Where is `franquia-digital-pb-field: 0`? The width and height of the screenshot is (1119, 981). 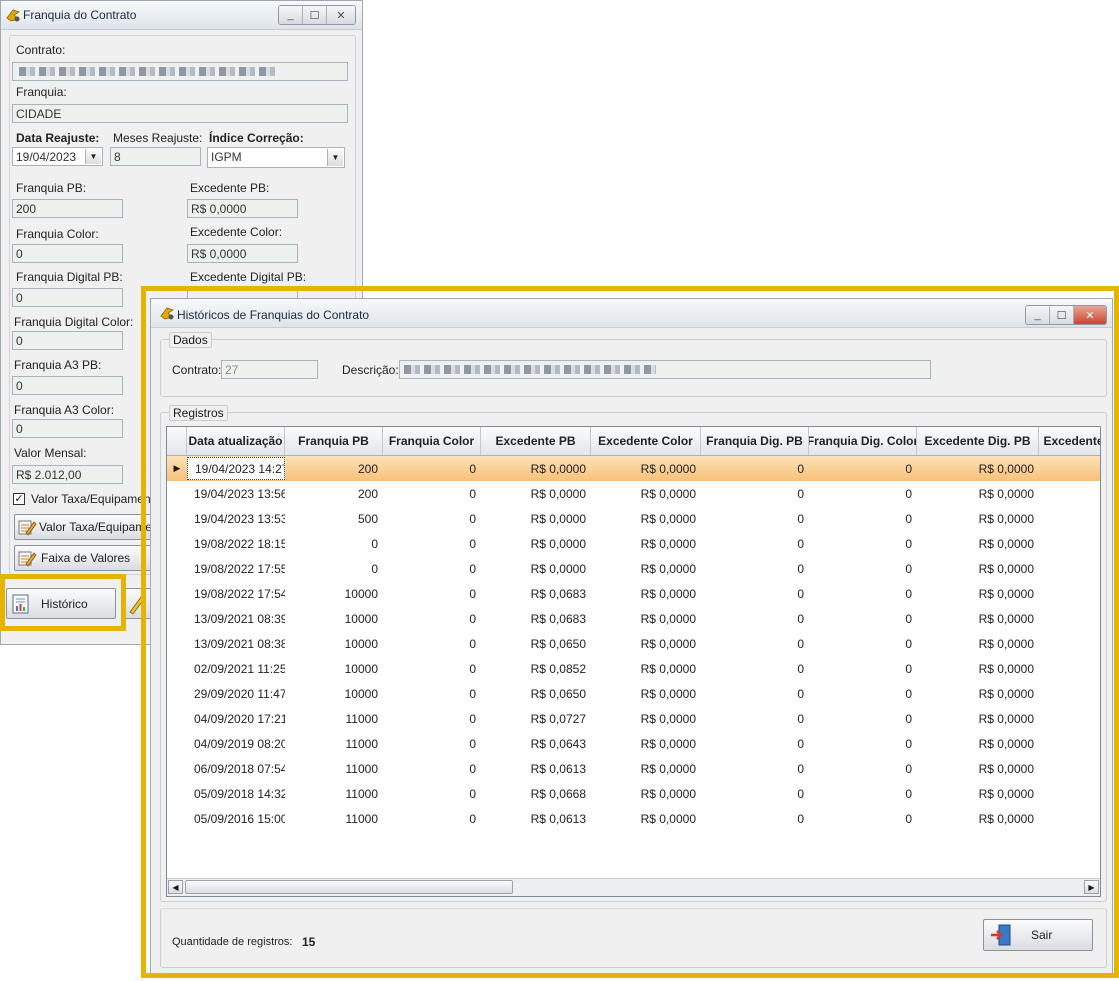
franquia-digital-pb-field: 0 is located at coordinates (67, 297).